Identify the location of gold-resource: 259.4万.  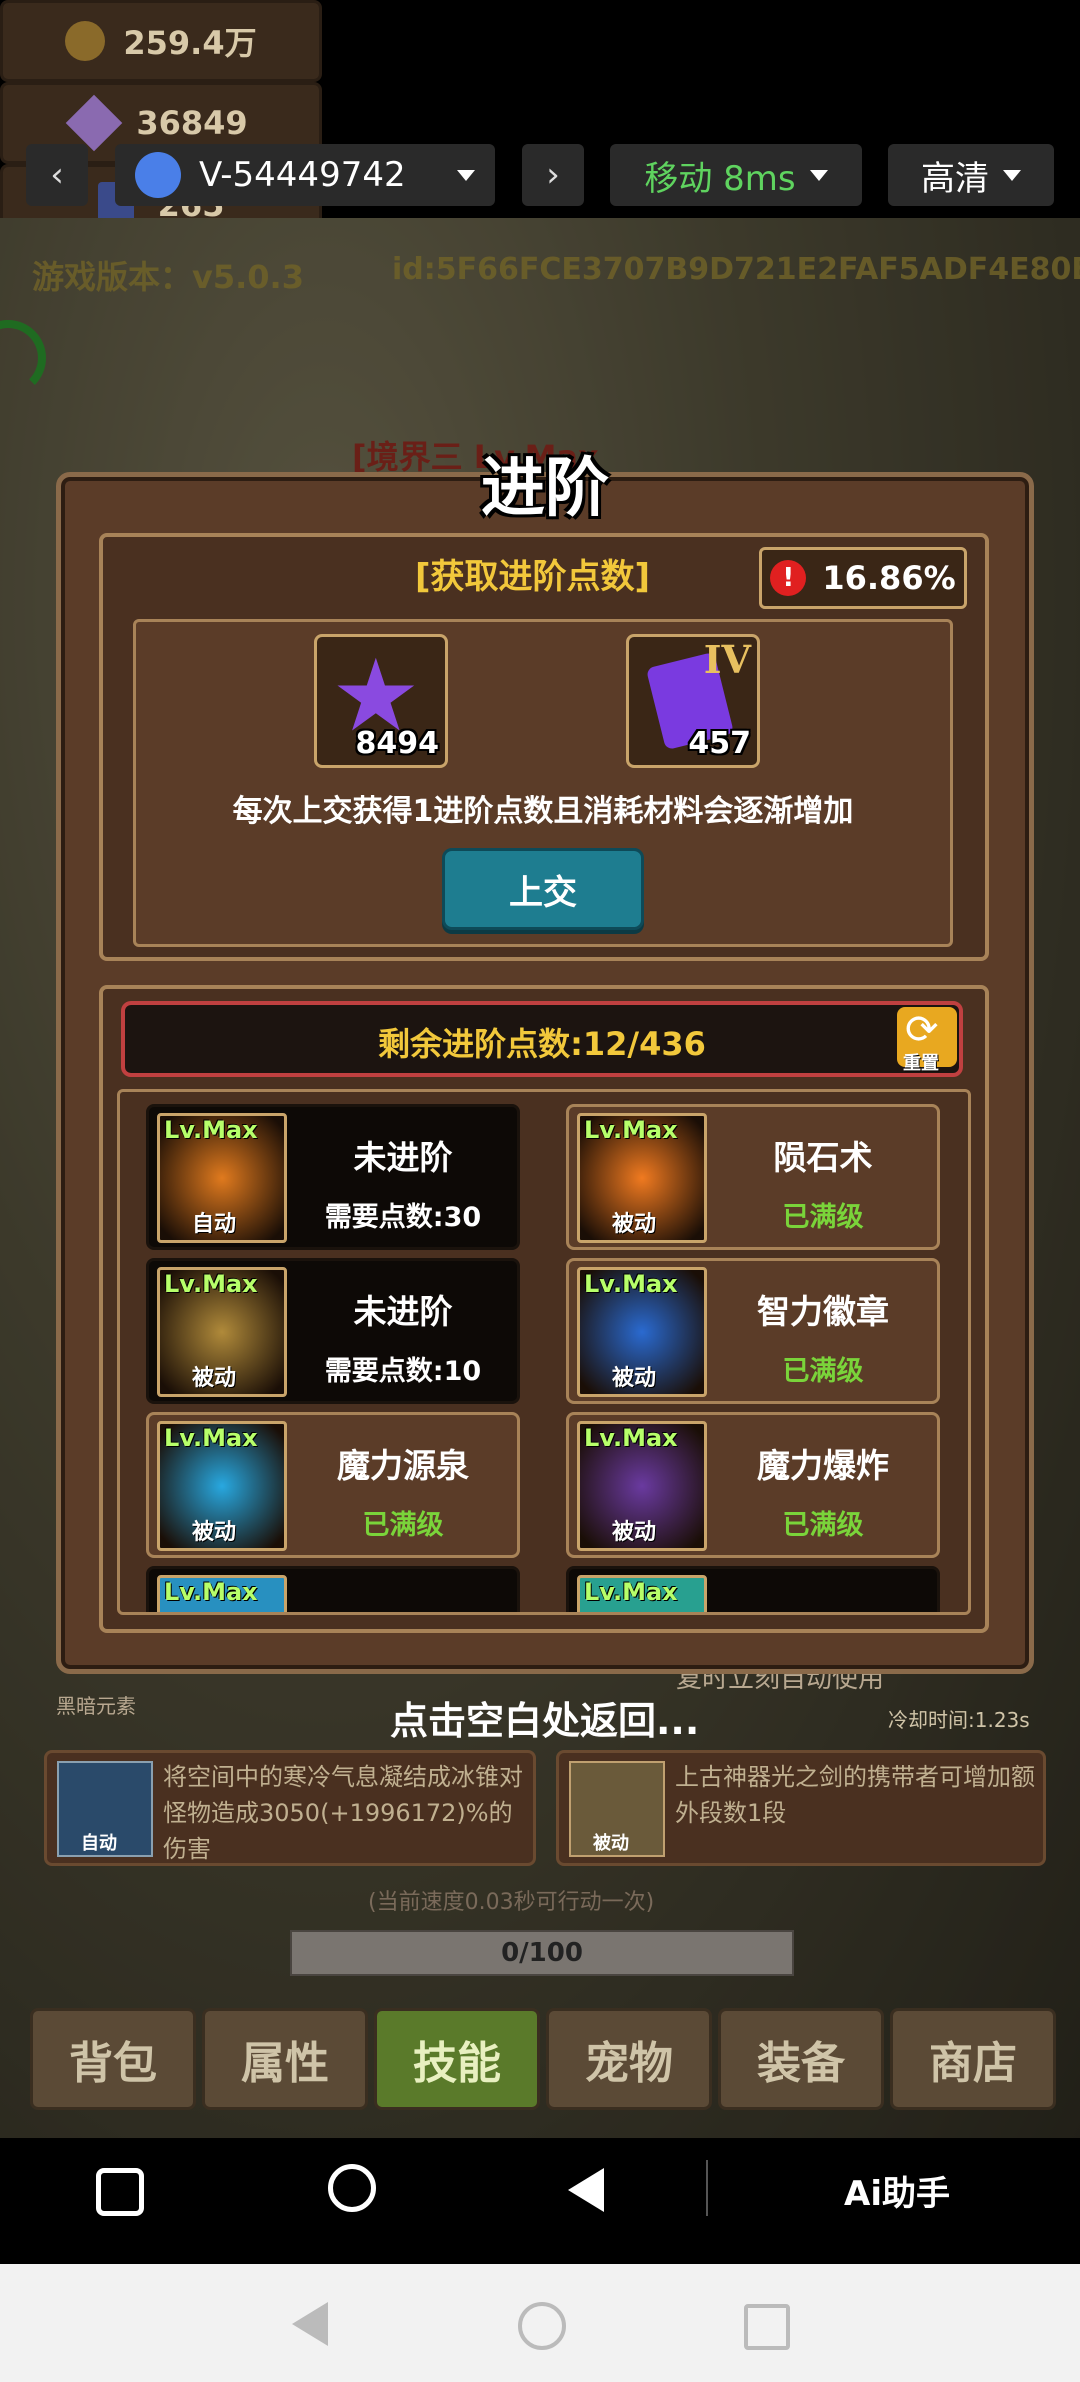
(161, 41).